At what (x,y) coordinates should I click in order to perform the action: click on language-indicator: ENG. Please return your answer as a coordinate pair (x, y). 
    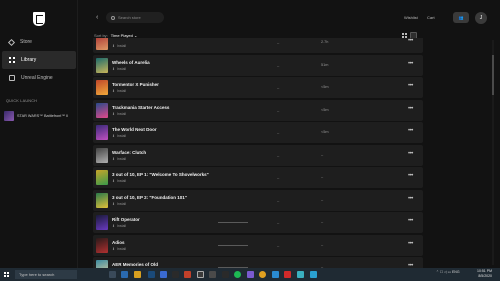
    Looking at the image, I should click on (455, 272).